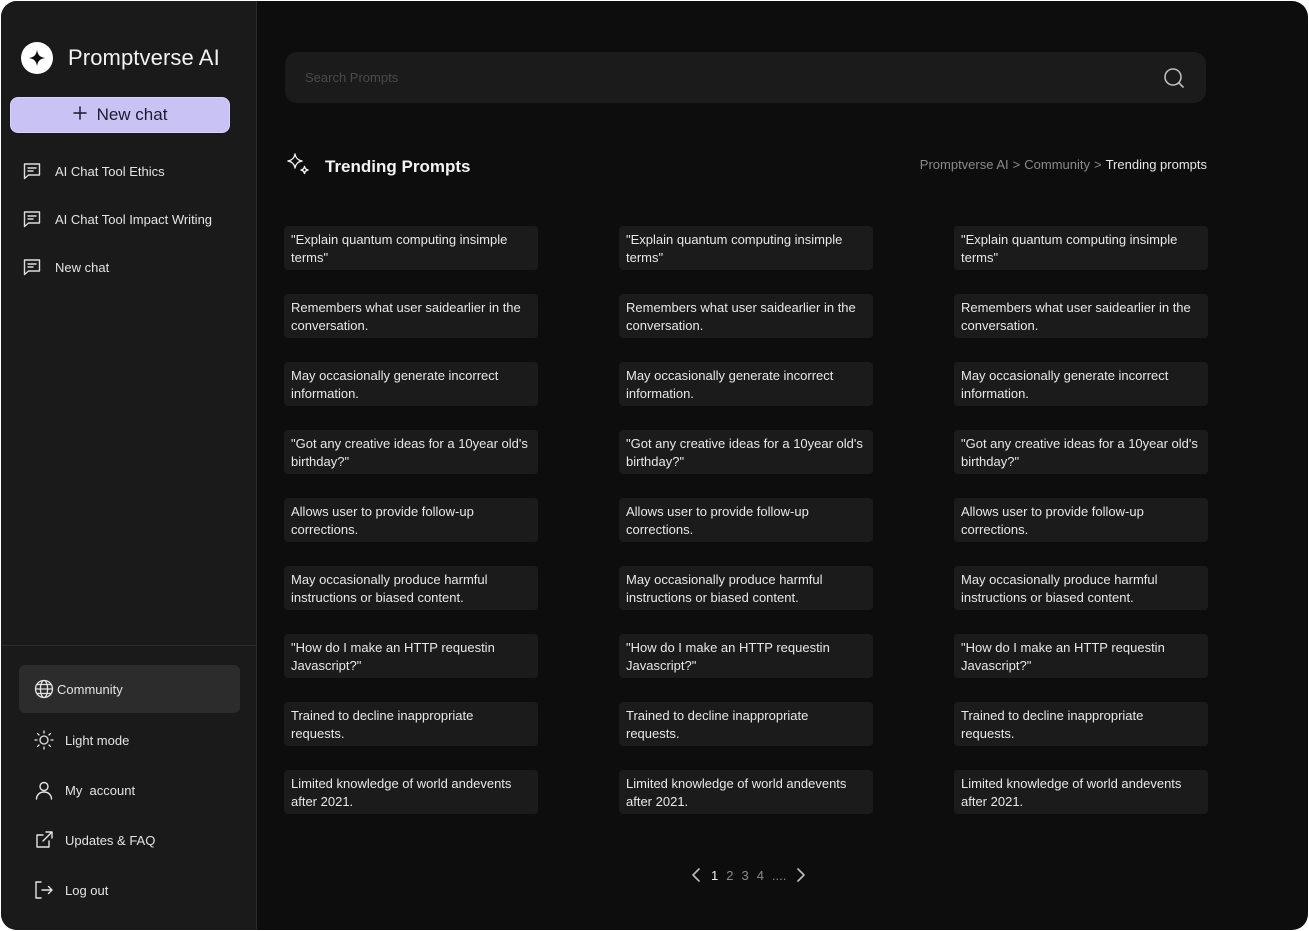 The image size is (1309, 931). I want to click on chat-item: AI Chat Tool Ethics, so click(131, 171).